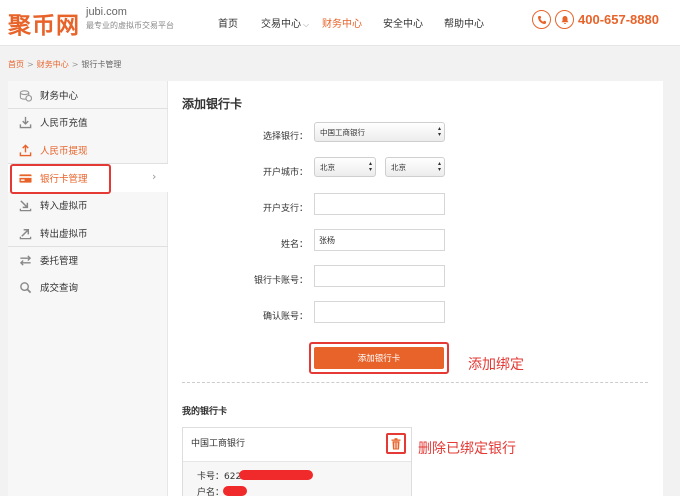  I want to click on logo-slogan: 最专业的虚拟币交易平台, so click(130, 25).